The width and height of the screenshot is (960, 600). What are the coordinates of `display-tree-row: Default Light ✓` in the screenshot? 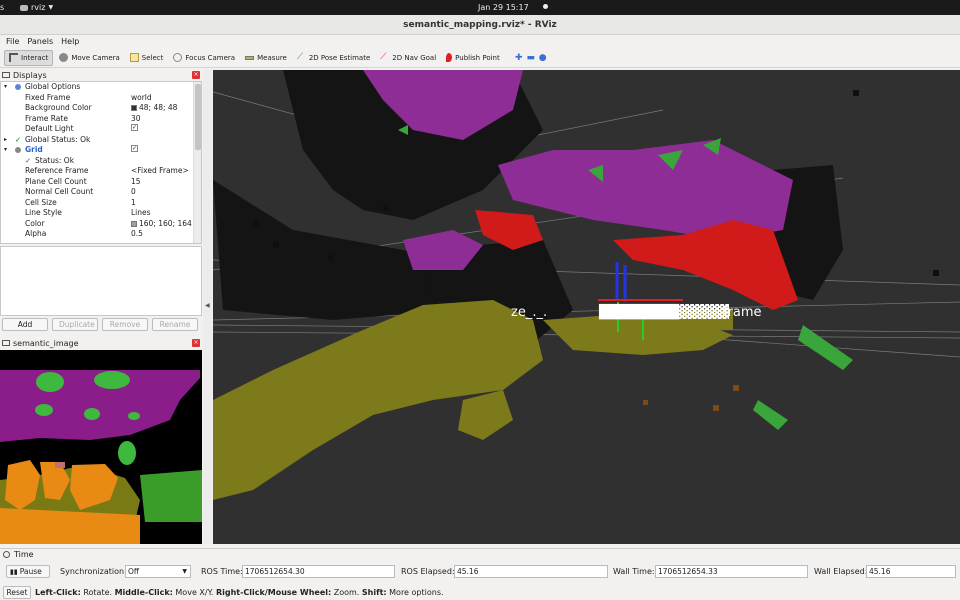 It's located at (101, 129).